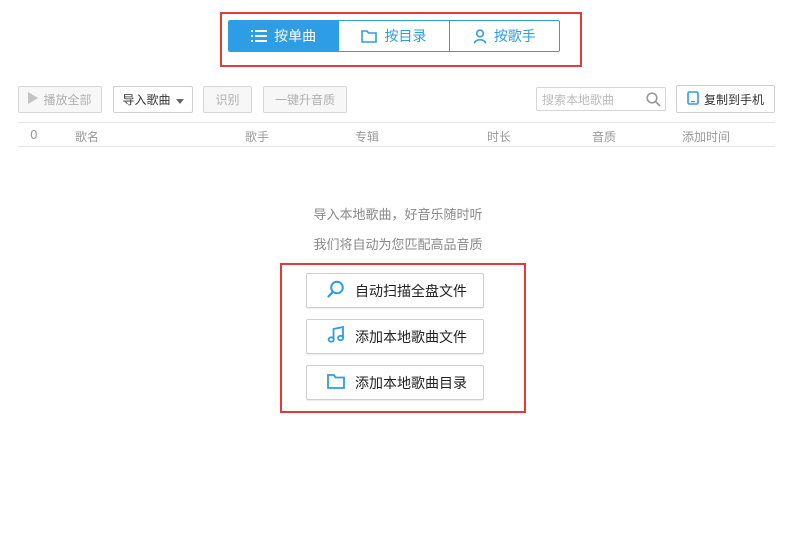 Image resolution: width=796 pixels, height=543 pixels. I want to click on import-songs-dropdown: 导入歌曲, so click(153, 99).